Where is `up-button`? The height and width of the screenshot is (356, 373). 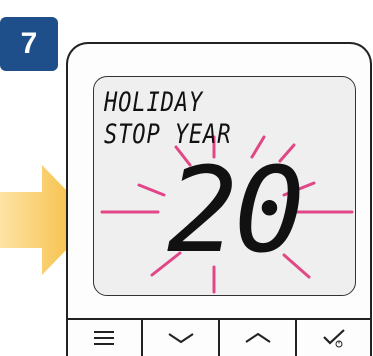 up-button is located at coordinates (258, 338).